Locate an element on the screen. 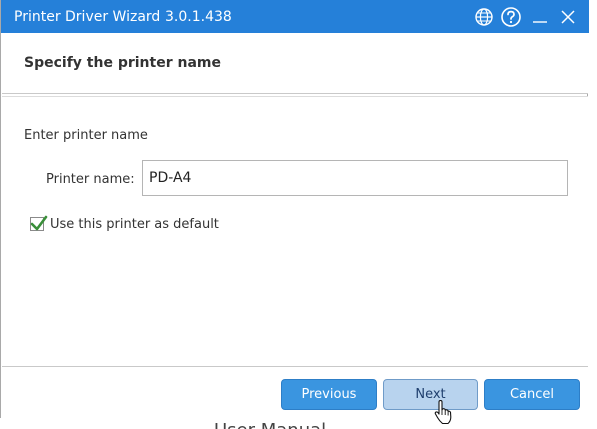 The width and height of the screenshot is (597, 429). background-text: User Manual is located at coordinates (270, 425).